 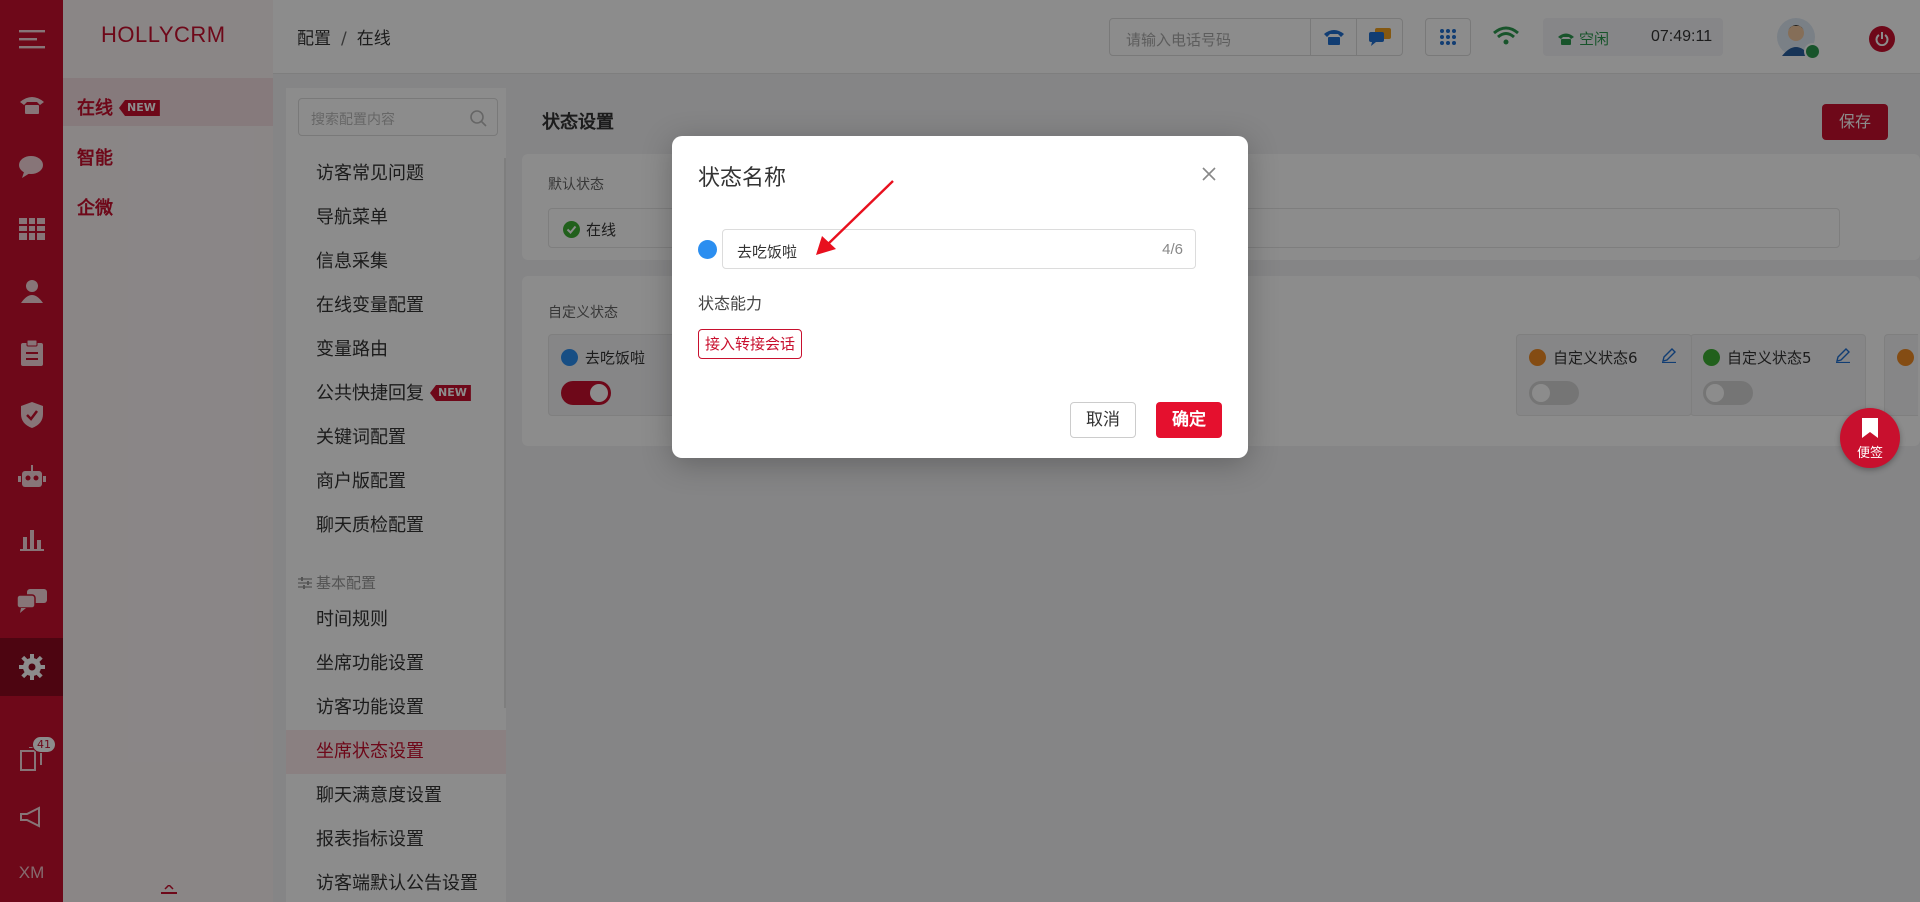 I want to click on char-counter: 4/6, so click(x=1172, y=249).